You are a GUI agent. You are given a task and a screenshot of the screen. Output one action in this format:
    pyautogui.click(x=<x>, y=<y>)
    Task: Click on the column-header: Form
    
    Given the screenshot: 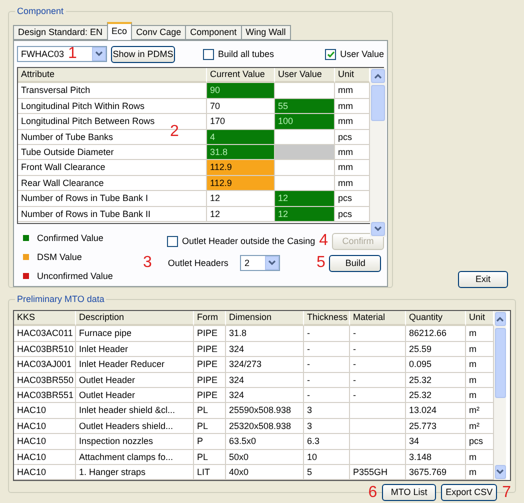 What is the action you would take?
    pyautogui.click(x=210, y=318)
    